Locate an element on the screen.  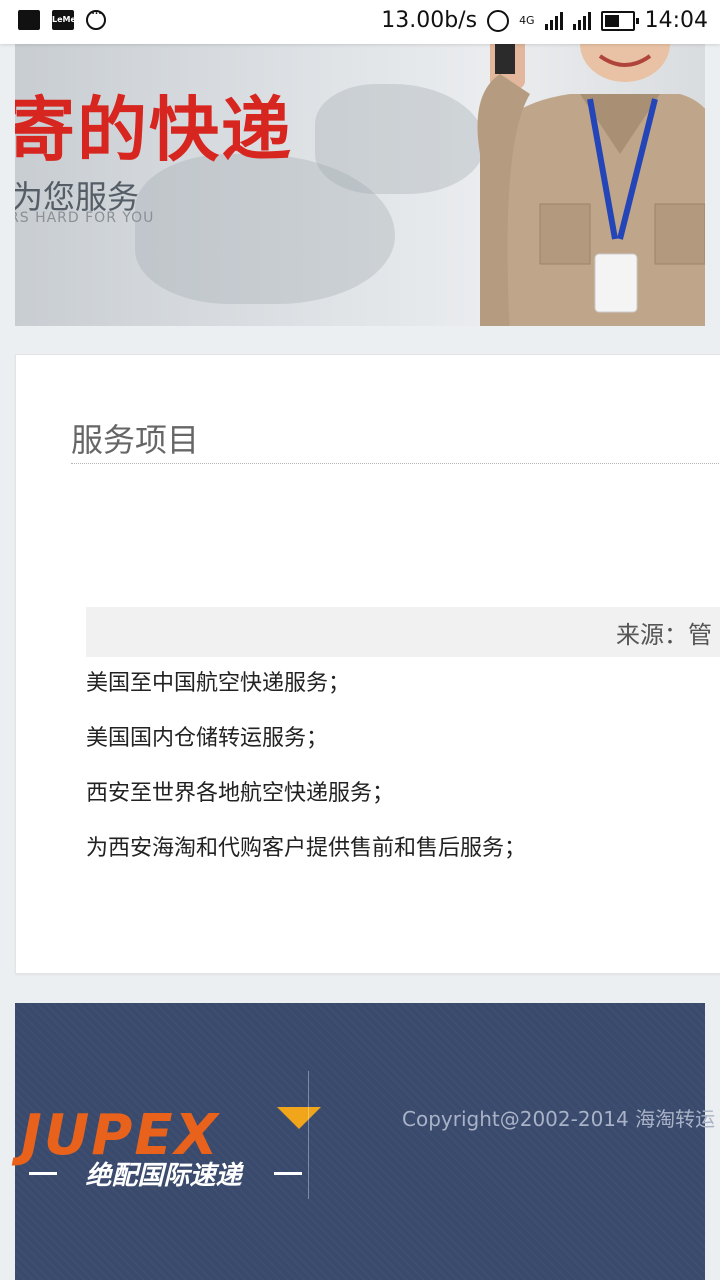
list-item: 为西安海淘和代购客户提供售前和售后服务； is located at coordinates (306, 848).